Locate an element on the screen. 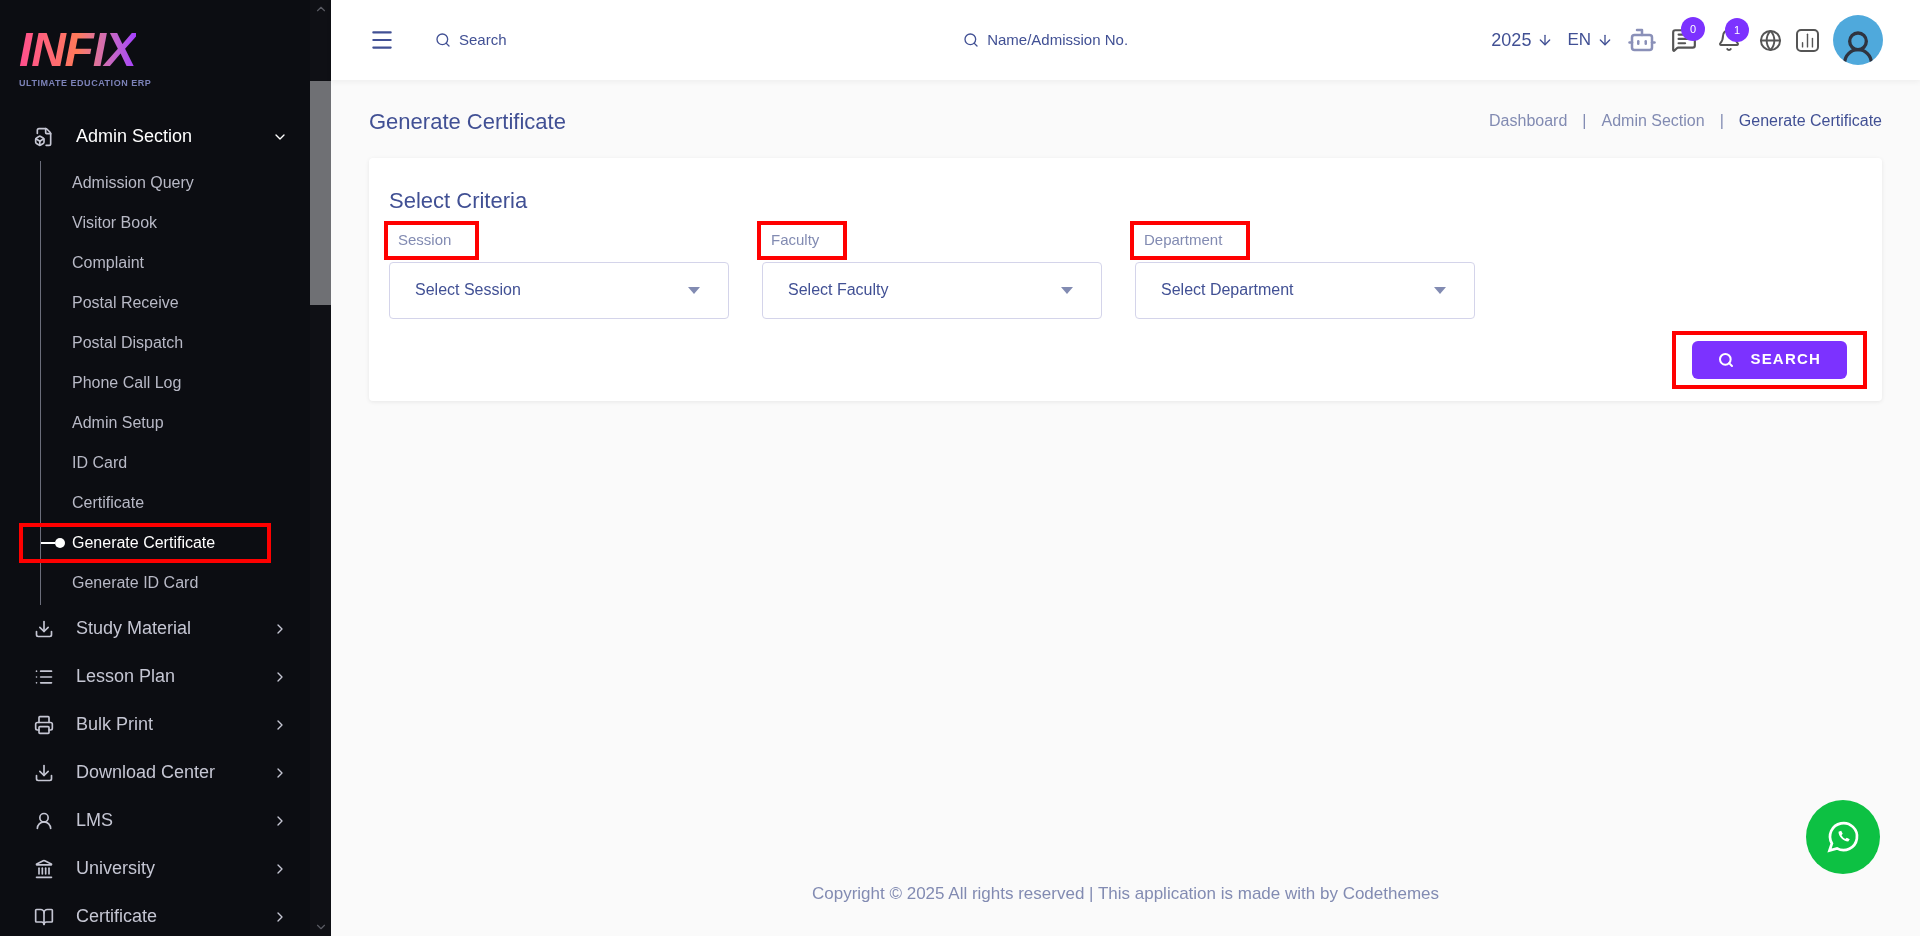 The width and height of the screenshot is (1920, 936). select-dropdown: Select Faculty is located at coordinates (932, 290).